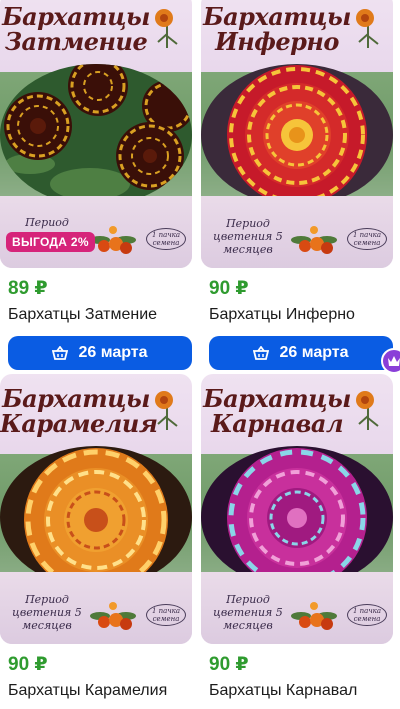  I want to click on product-name: Бархатцы Инферно, so click(301, 315).